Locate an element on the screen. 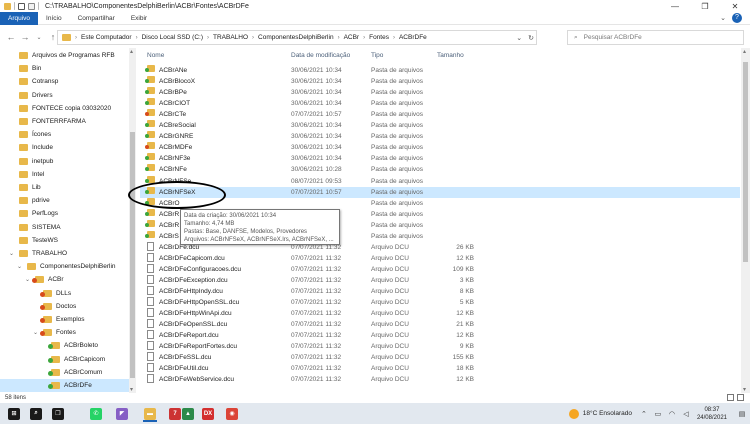  tree-item: Arquivos de Programas RFB is located at coordinates (64, 55).